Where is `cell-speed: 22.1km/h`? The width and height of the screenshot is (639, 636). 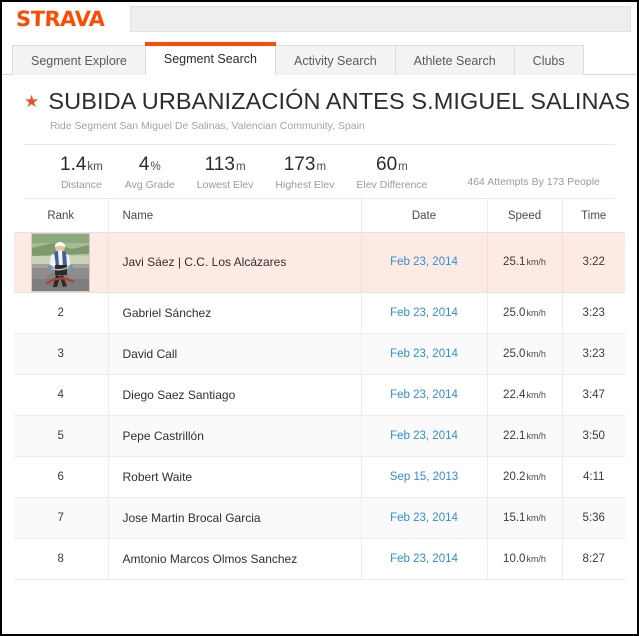
cell-speed: 22.1km/h is located at coordinates (525, 436).